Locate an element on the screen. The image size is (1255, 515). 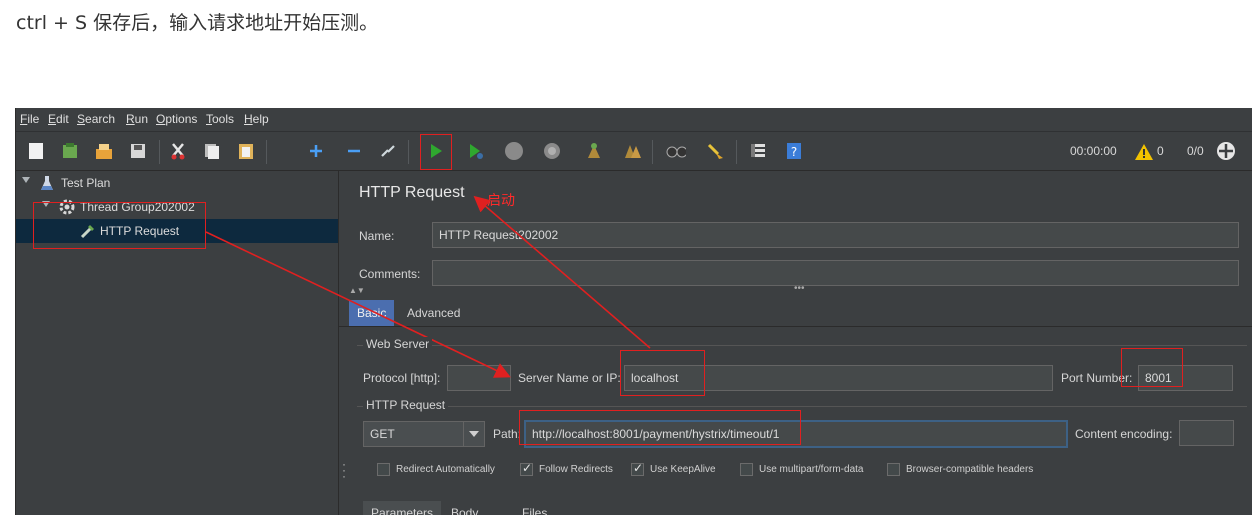
chevron-down-icon is located at coordinates (473, 434).